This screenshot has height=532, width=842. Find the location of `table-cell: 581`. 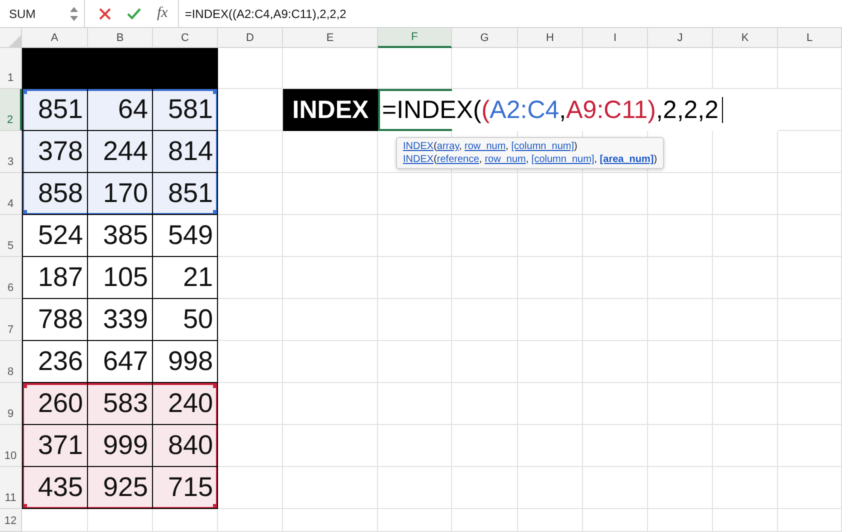

table-cell: 581 is located at coordinates (185, 110).